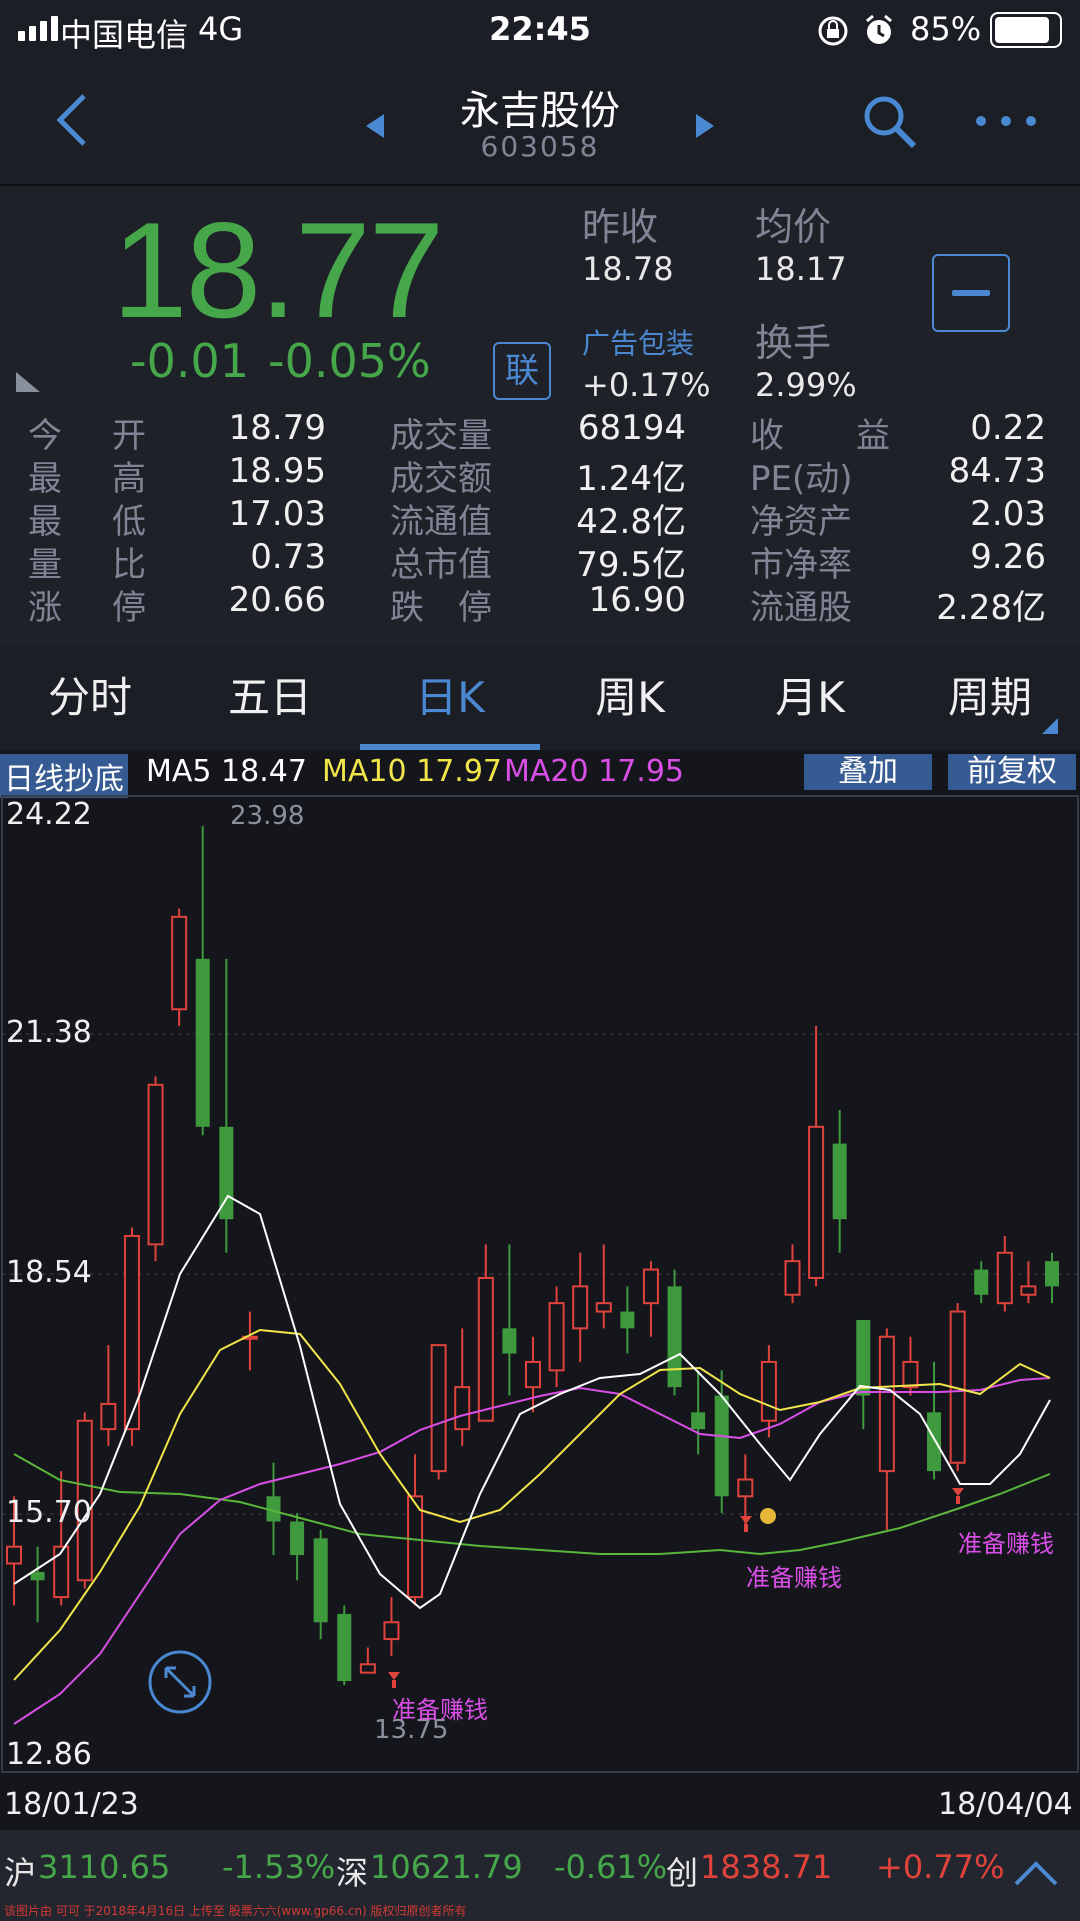  I want to click on stat-label-a: 市净率, so click(801, 565).